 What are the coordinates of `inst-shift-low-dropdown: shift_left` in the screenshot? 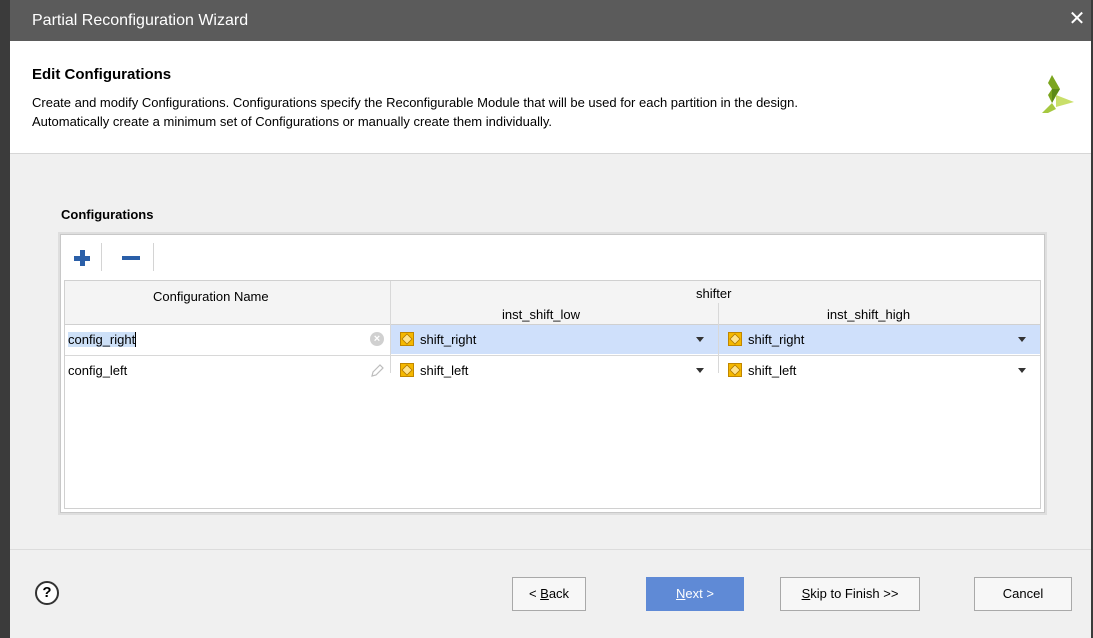 It's located at (554, 370).